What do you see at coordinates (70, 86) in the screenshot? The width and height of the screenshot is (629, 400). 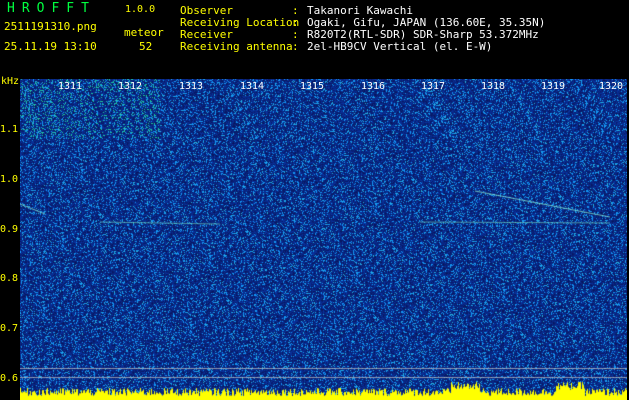 I see `x-tick-label: 1311` at bounding box center [70, 86].